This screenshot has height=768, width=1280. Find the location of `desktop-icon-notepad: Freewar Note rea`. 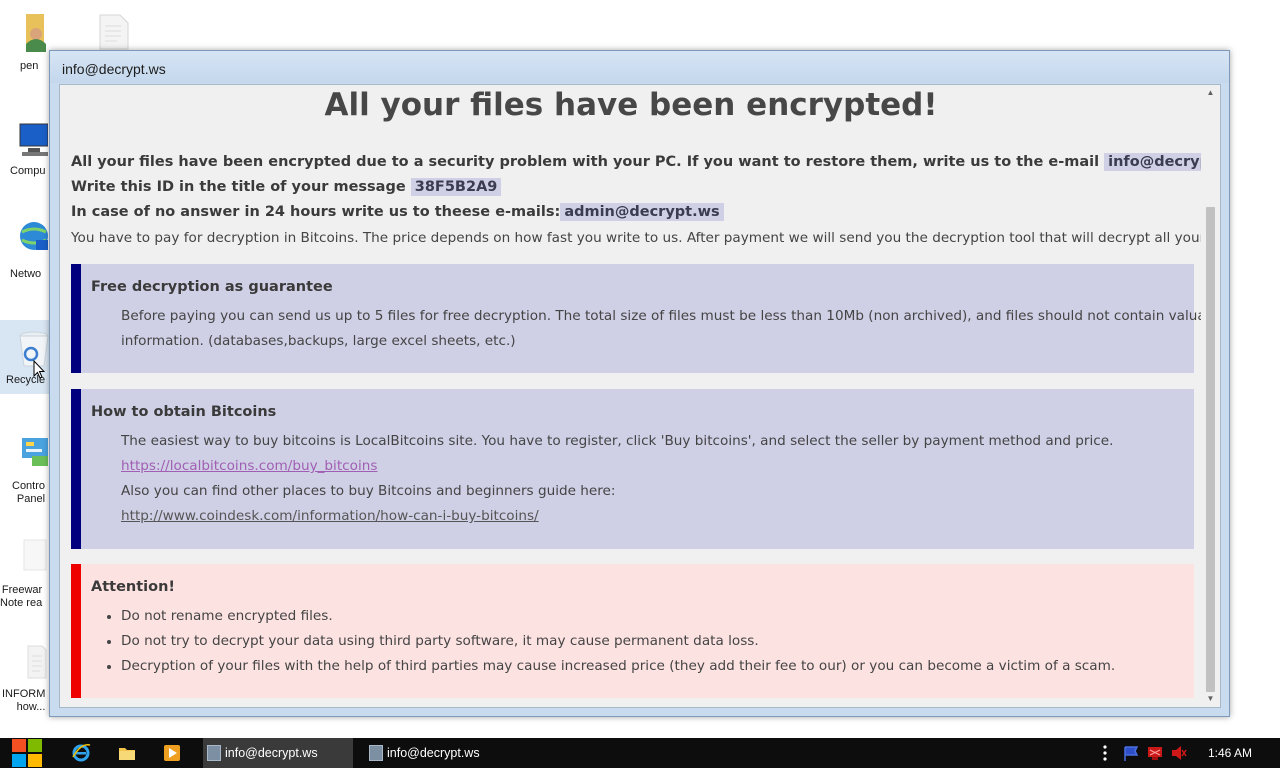

desktop-icon-notepad: Freewar Note rea is located at coordinates (28, 572).